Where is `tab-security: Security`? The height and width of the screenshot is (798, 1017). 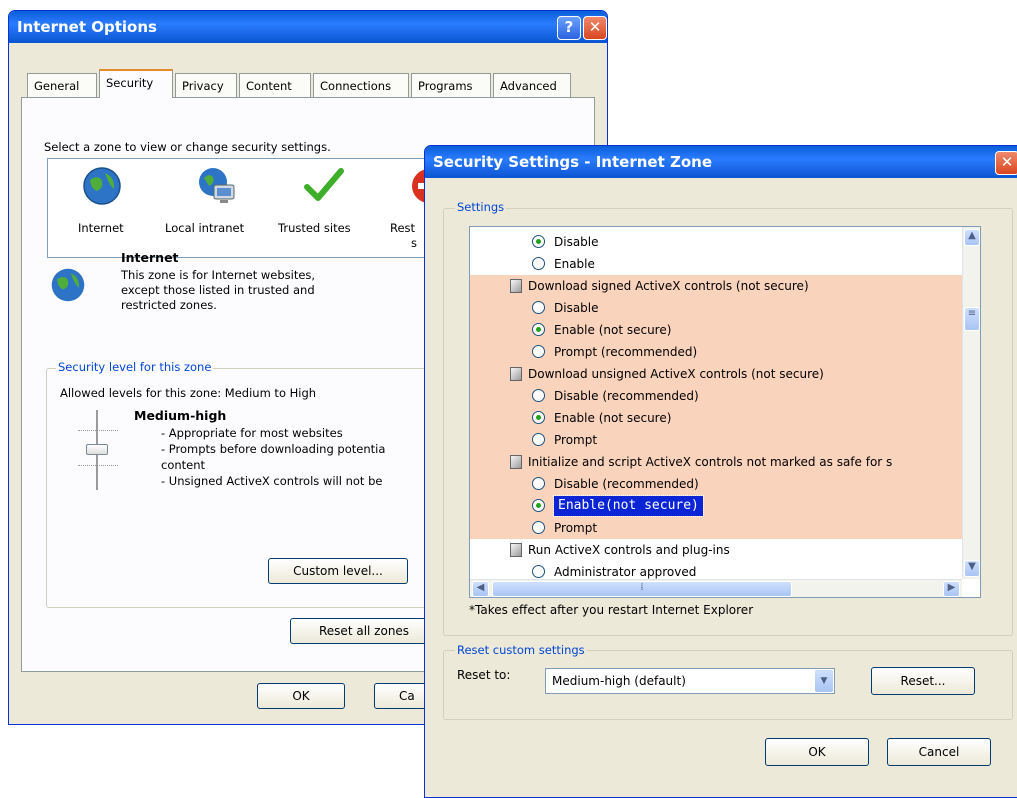
tab-security: Security is located at coordinates (136, 83).